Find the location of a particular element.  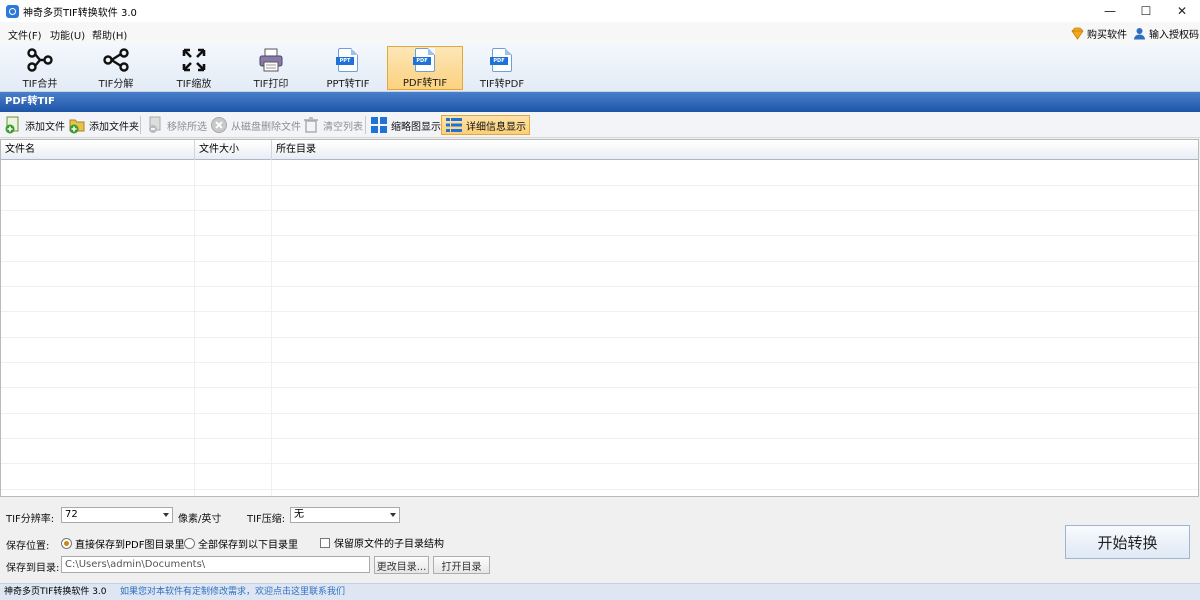

window-title: 神奇多页TIF转换软件 3.0 is located at coordinates (80, 13).